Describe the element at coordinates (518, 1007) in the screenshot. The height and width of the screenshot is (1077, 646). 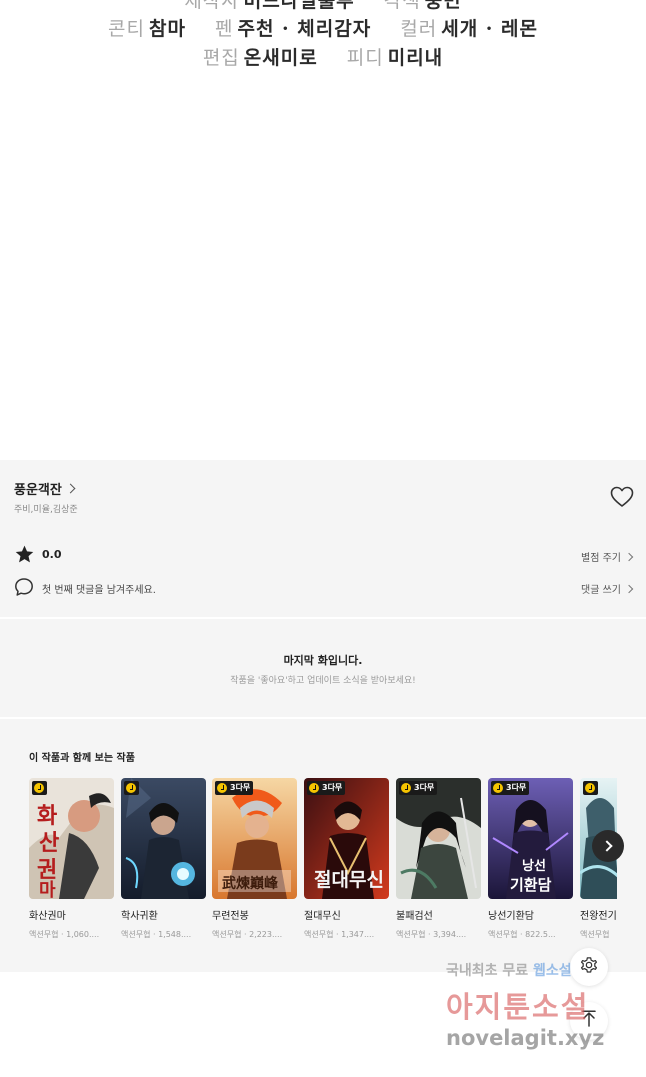
I see `watermark-line2: 아지툰소설` at that location.